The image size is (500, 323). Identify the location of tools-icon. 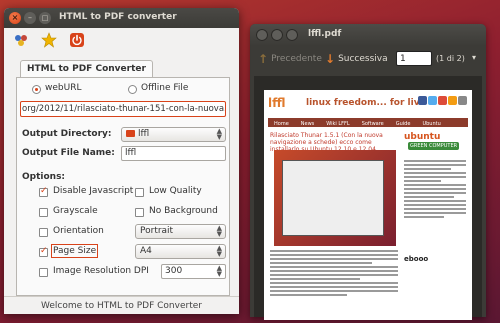
(21, 40).